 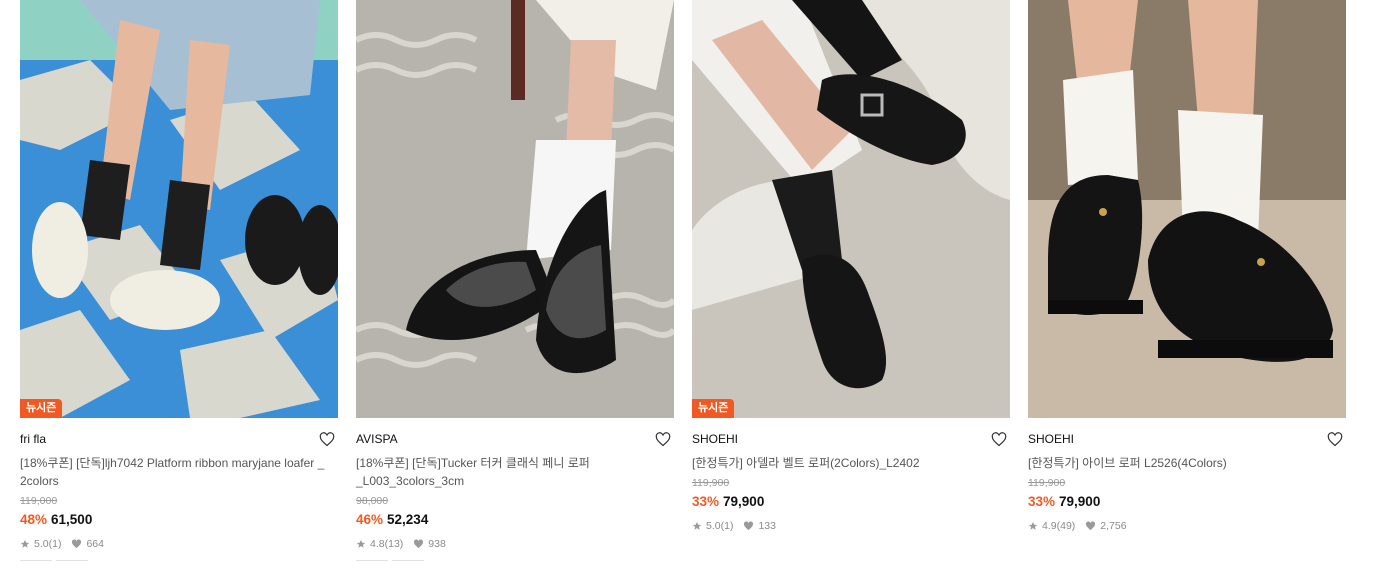 What do you see at coordinates (95, 544) in the screenshot?
I see `like-count: 664` at bounding box center [95, 544].